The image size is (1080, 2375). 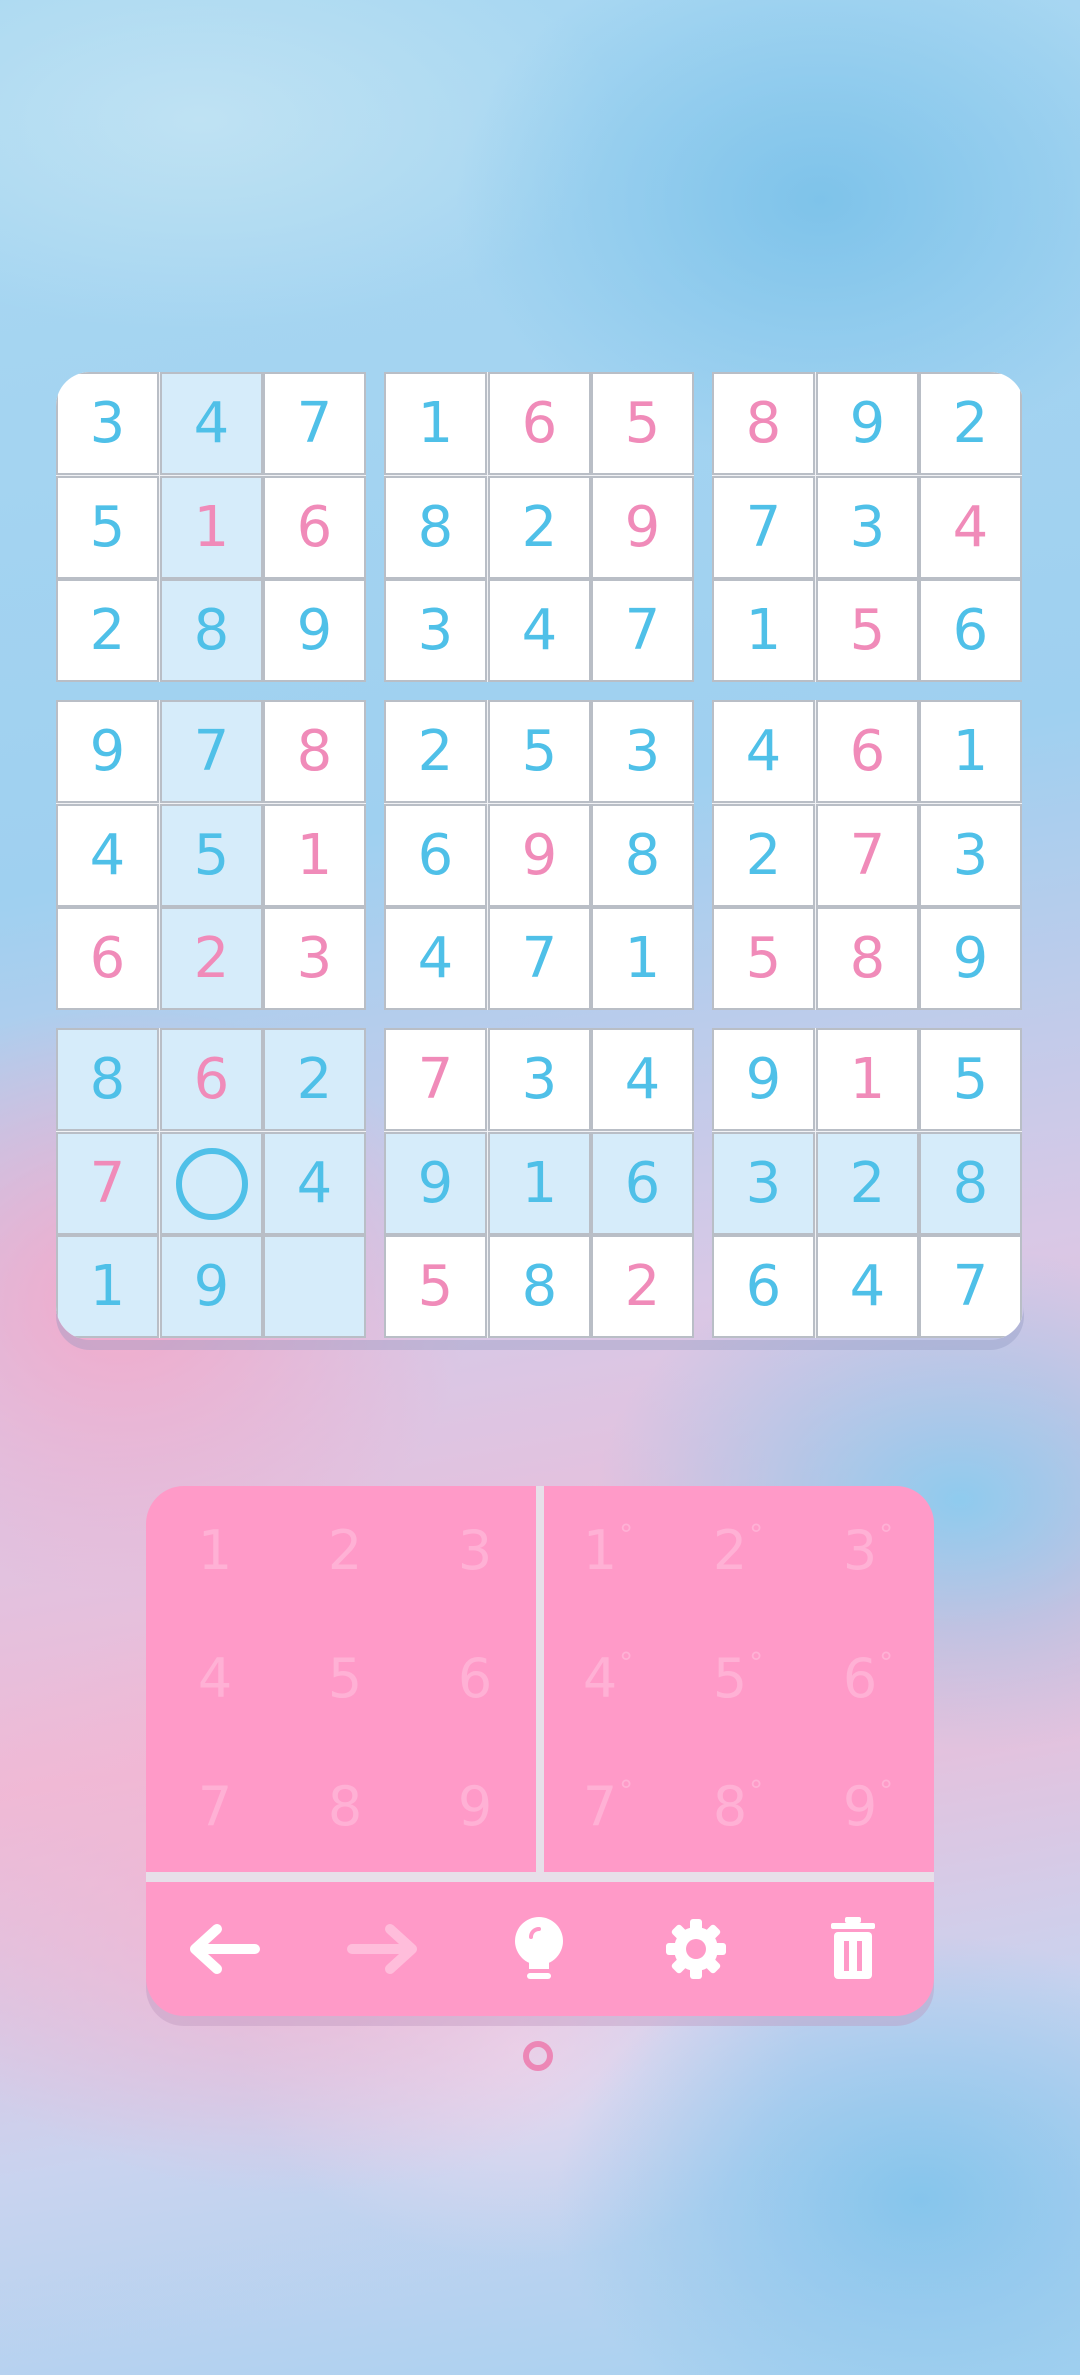 I want to click on note-key-2: 2 °, so click(x=738, y=1550).